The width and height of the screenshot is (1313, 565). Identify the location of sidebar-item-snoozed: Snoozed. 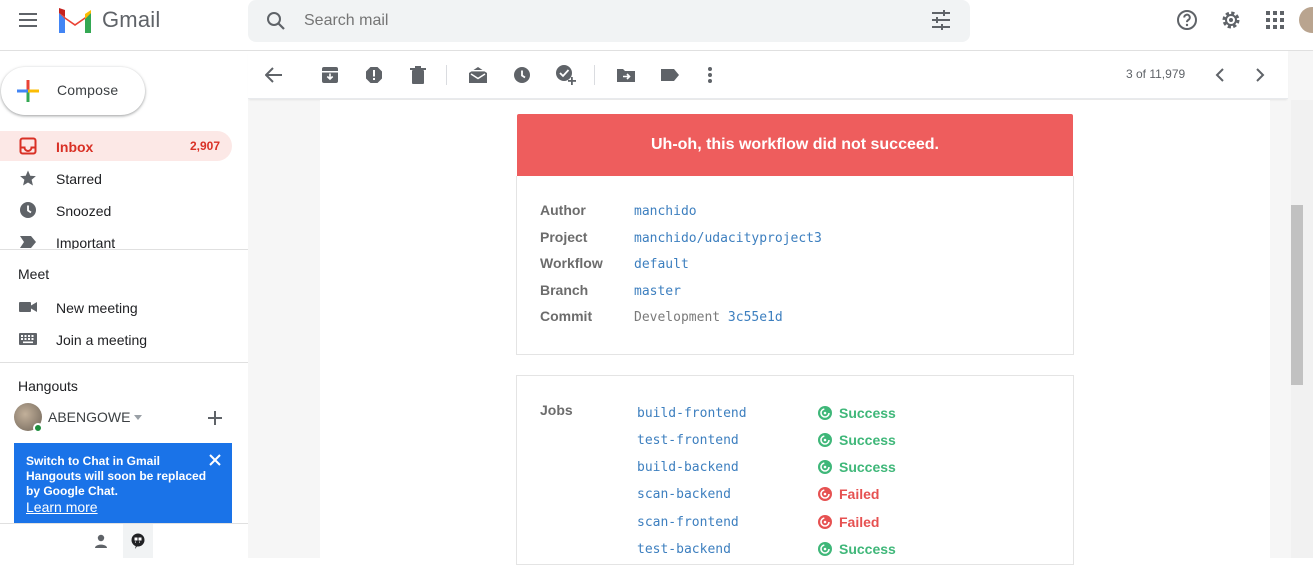
(116, 210).